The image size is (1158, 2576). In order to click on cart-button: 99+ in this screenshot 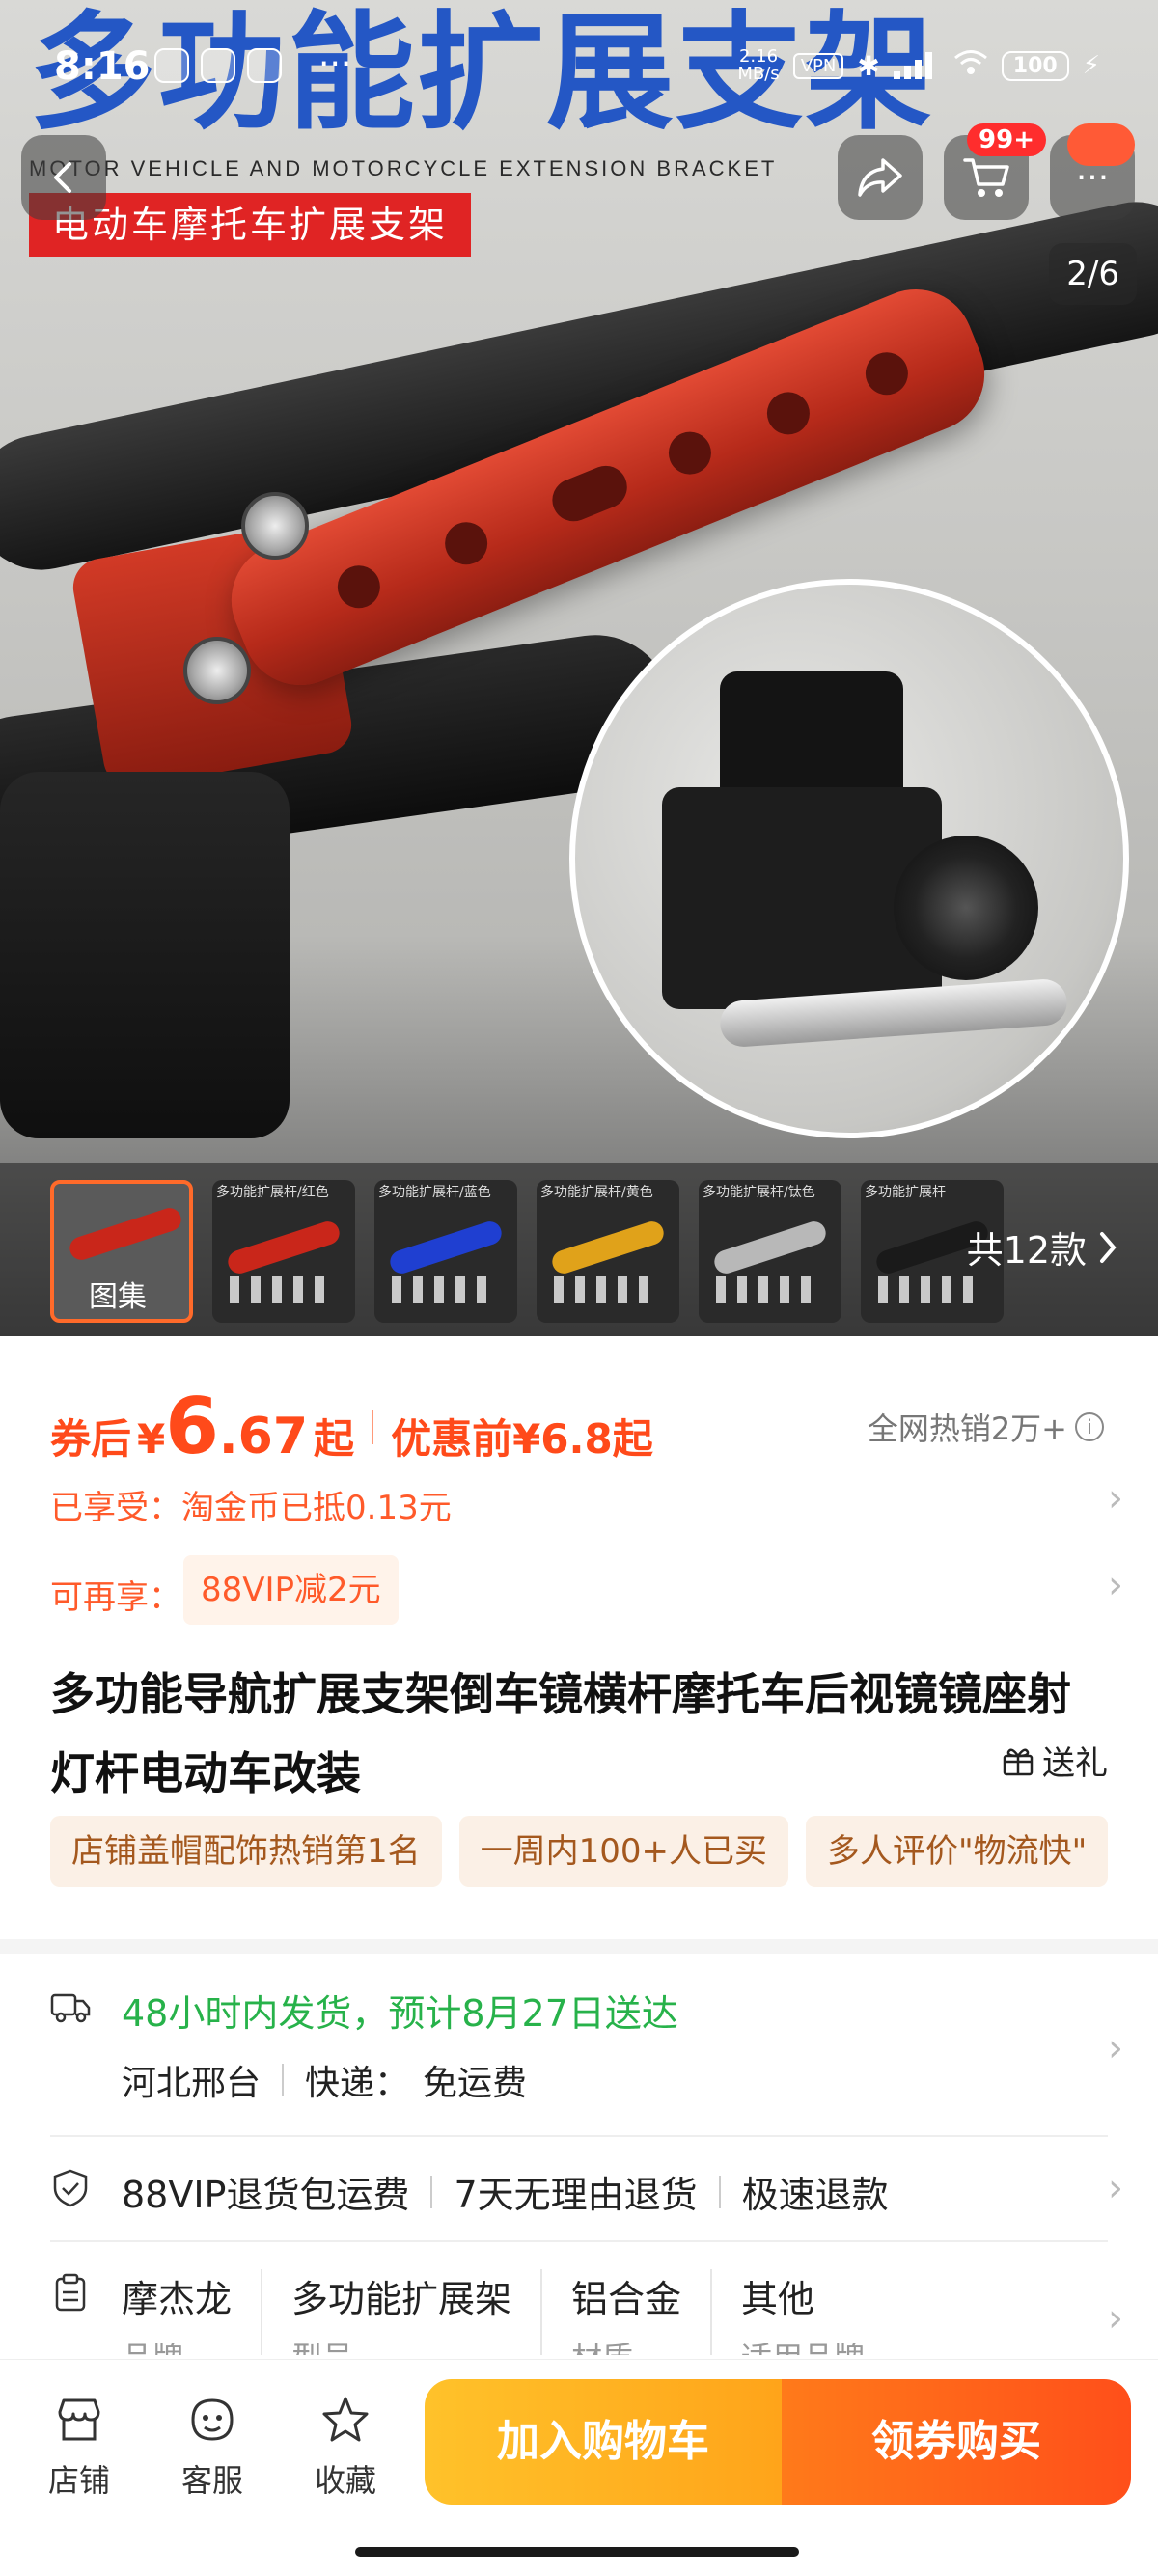, I will do `click(995, 172)`.